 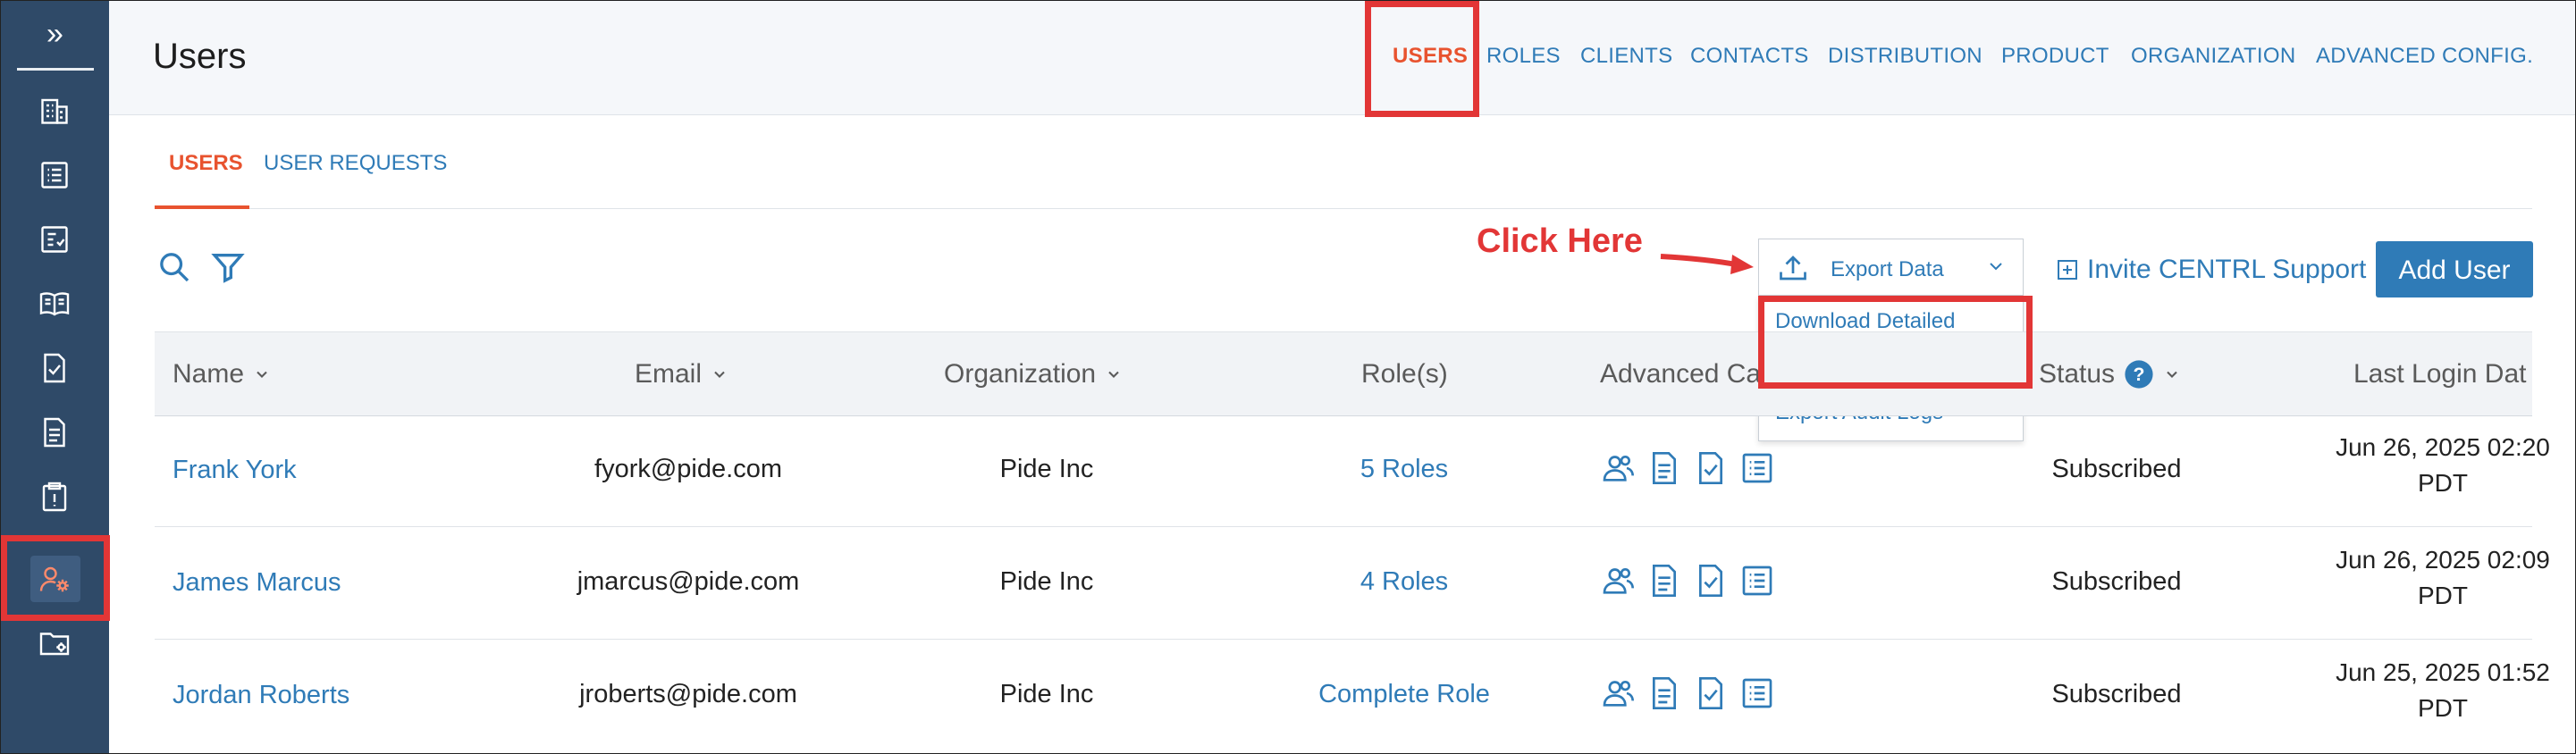 I want to click on user-roles-link: 4 Roles, so click(x=1404, y=582).